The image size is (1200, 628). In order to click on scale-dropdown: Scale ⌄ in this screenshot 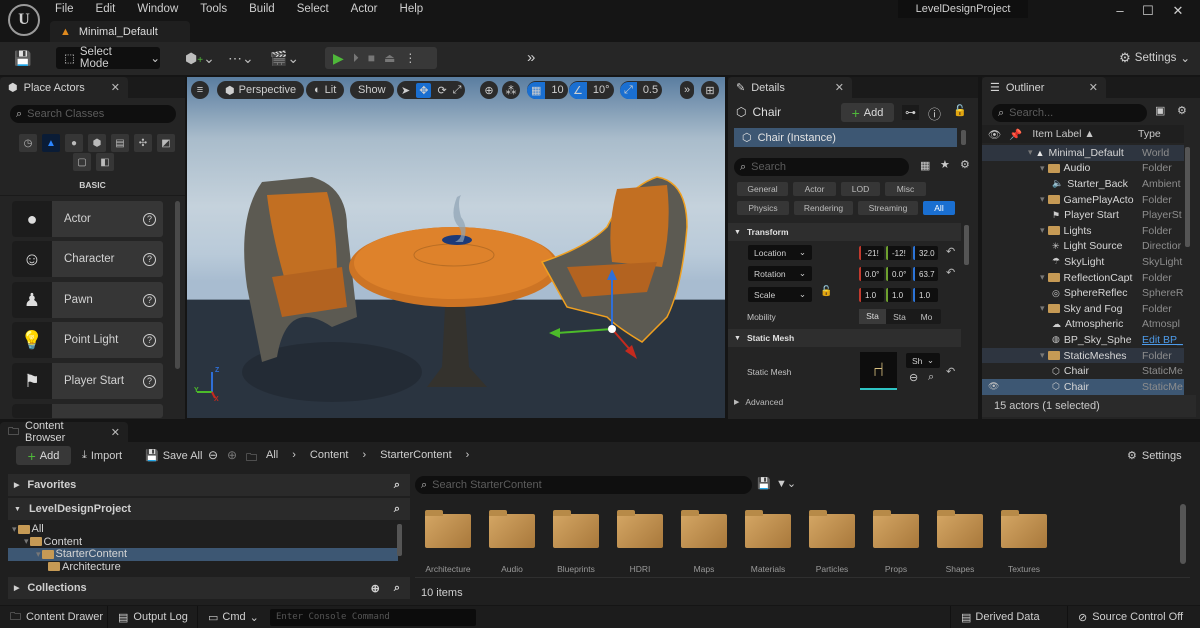, I will do `click(780, 294)`.